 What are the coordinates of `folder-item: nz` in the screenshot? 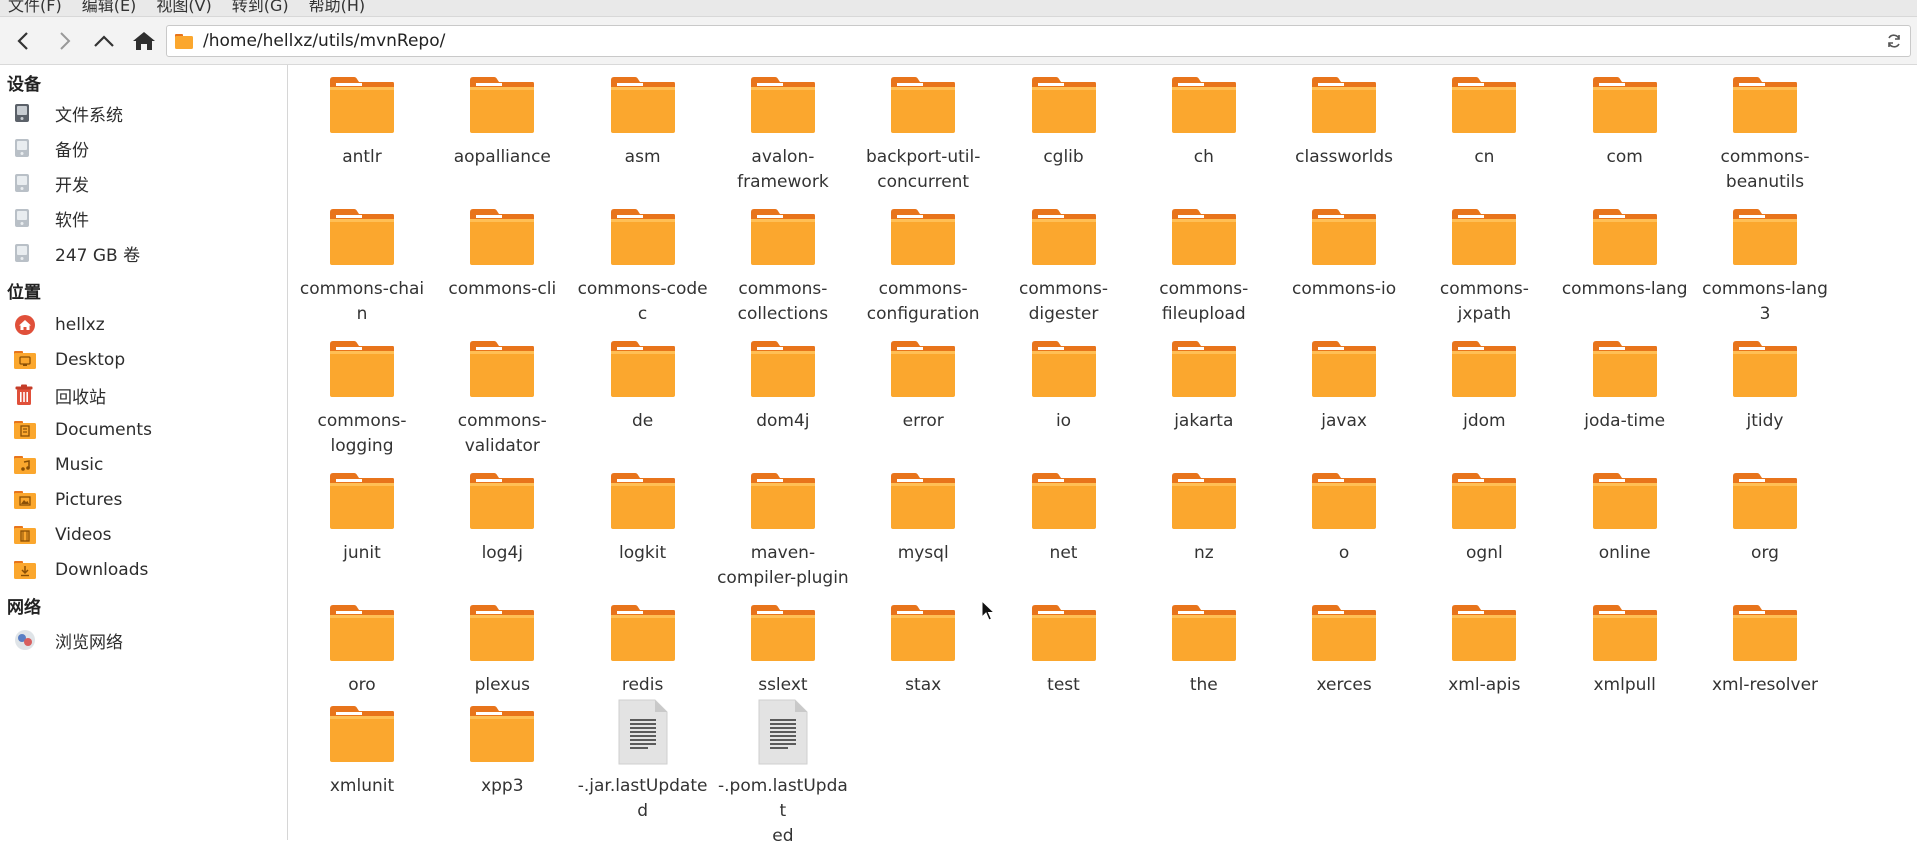 It's located at (1204, 519).